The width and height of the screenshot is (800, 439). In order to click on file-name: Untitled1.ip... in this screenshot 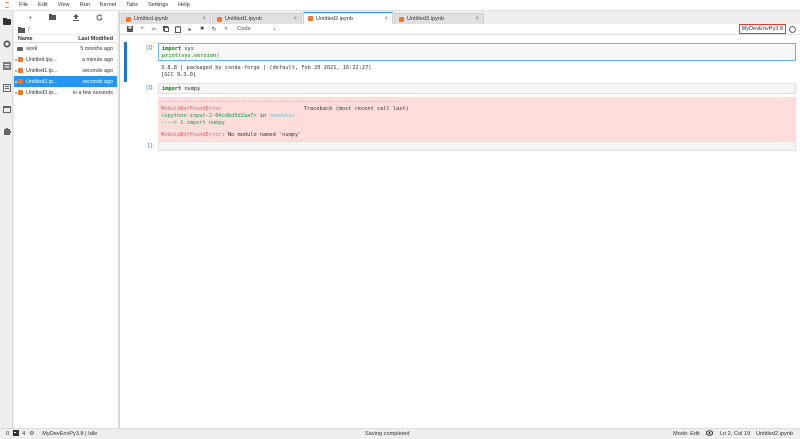, I will do `click(42, 70)`.